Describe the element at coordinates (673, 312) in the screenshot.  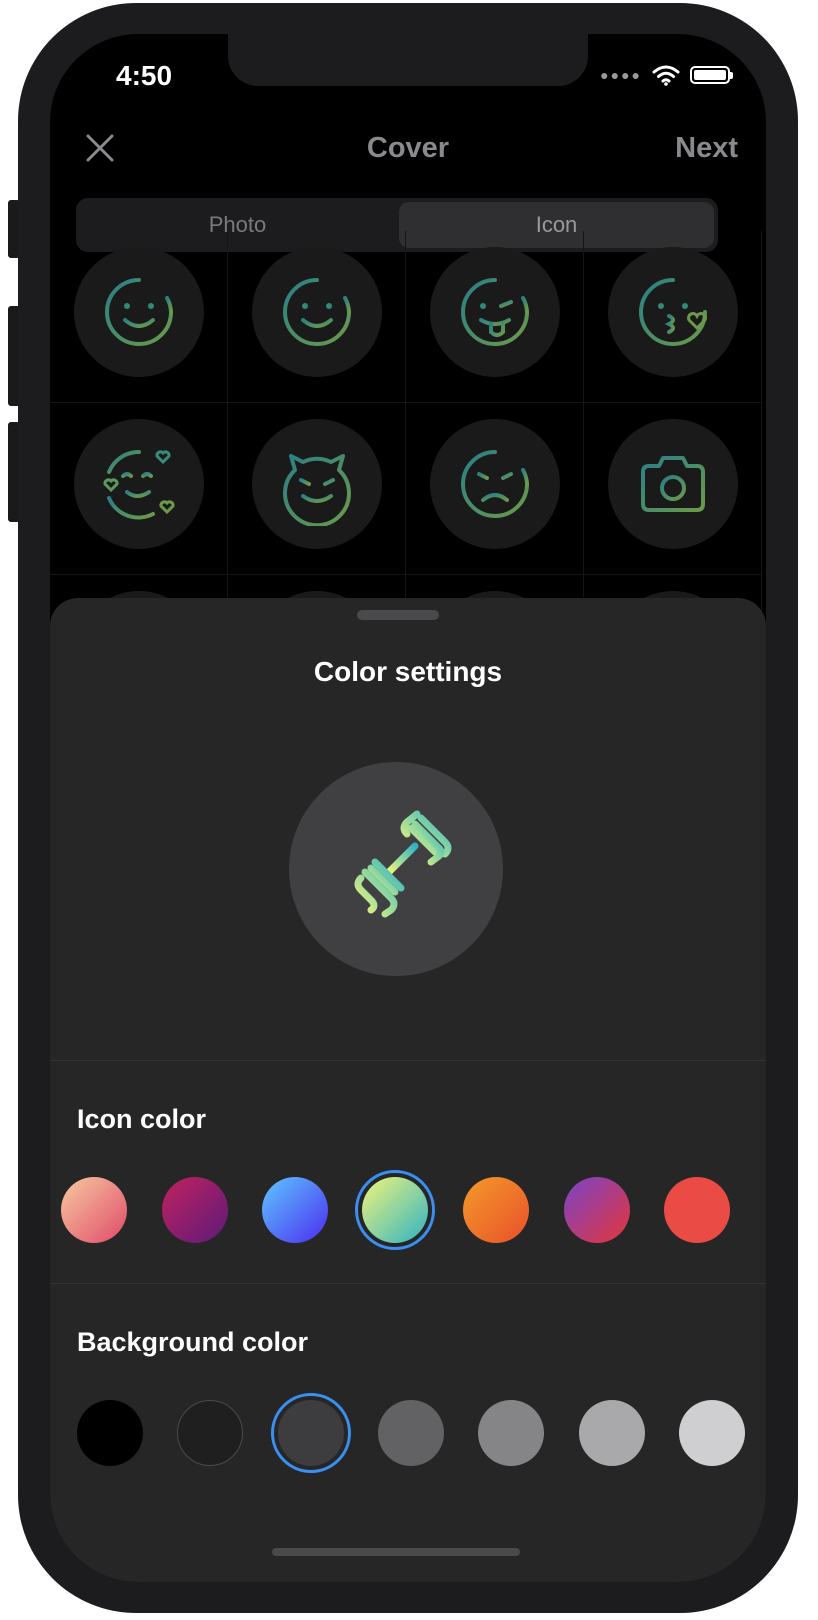
I see `kiss-heart-icon` at that location.